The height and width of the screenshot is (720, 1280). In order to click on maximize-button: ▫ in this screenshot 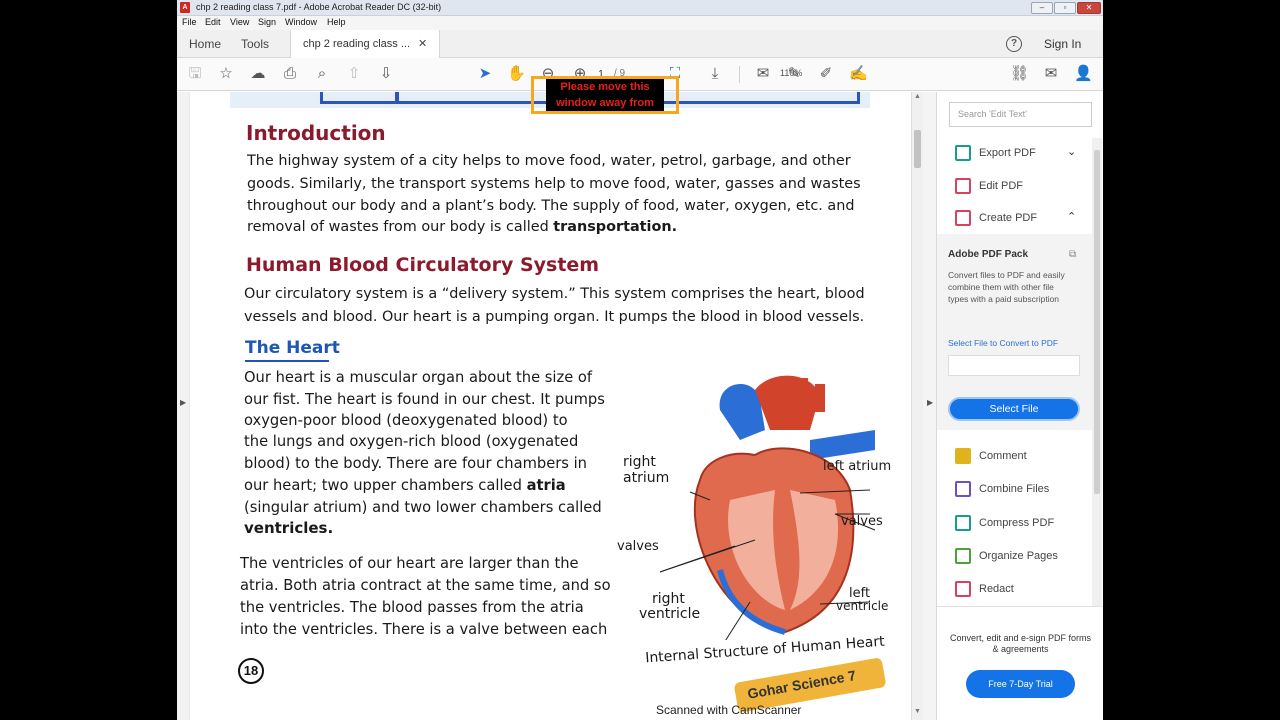, I will do `click(1065, 8)`.